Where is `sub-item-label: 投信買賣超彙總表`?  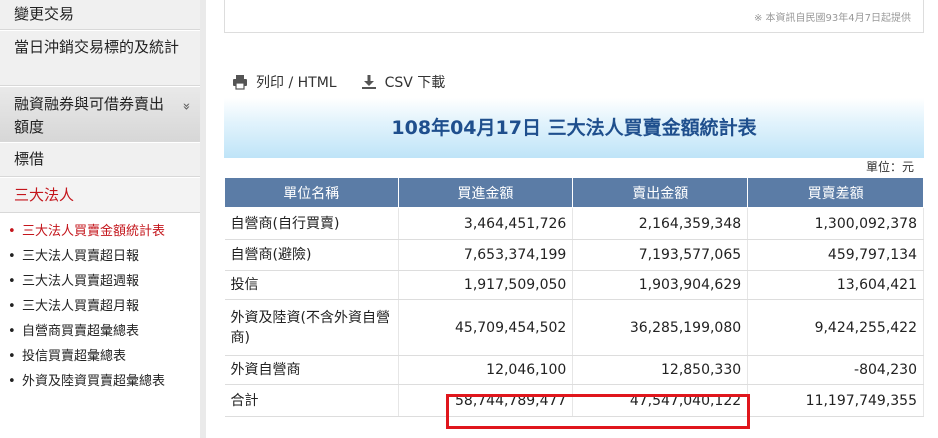 sub-item-label: 投信買賣超彙總表 is located at coordinates (74, 356).